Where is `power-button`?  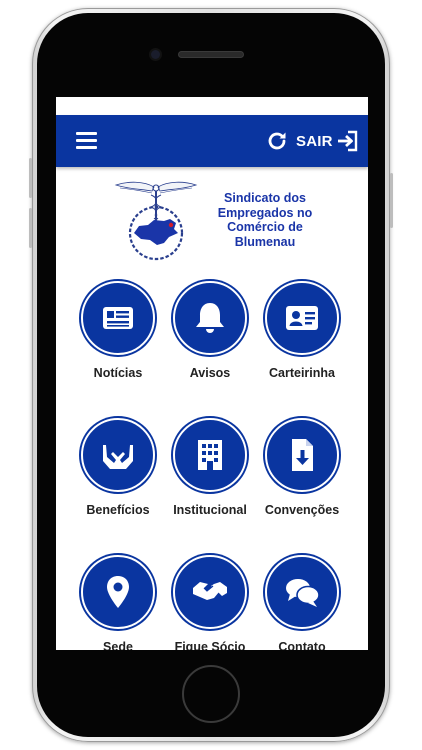
power-button is located at coordinates (391, 200).